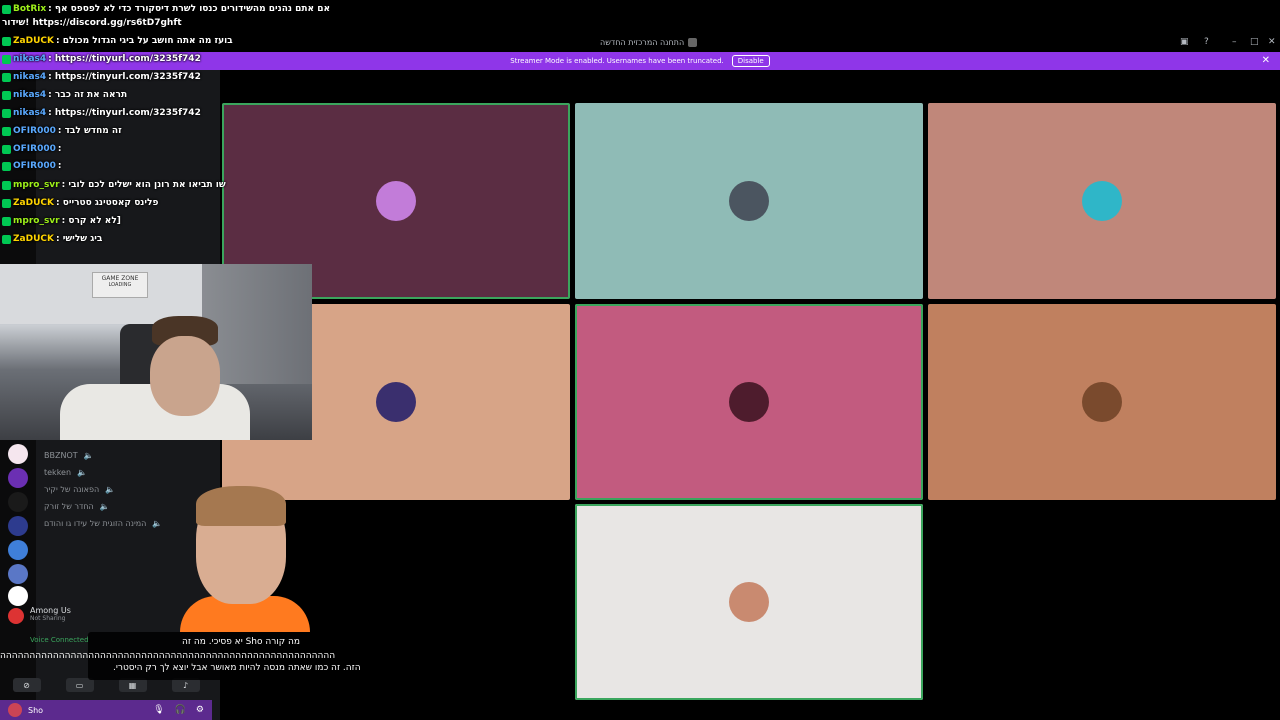 Image resolution: width=1280 pixels, height=720 pixels. I want to click on chat-message: שידור! https://discord.gg/rs6tD7ghft, so click(92, 23).